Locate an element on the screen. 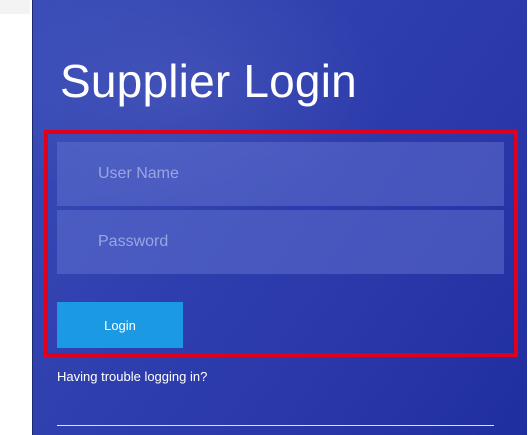 This screenshot has height=435, width=528. top-strip is located at coordinates (15, 7).